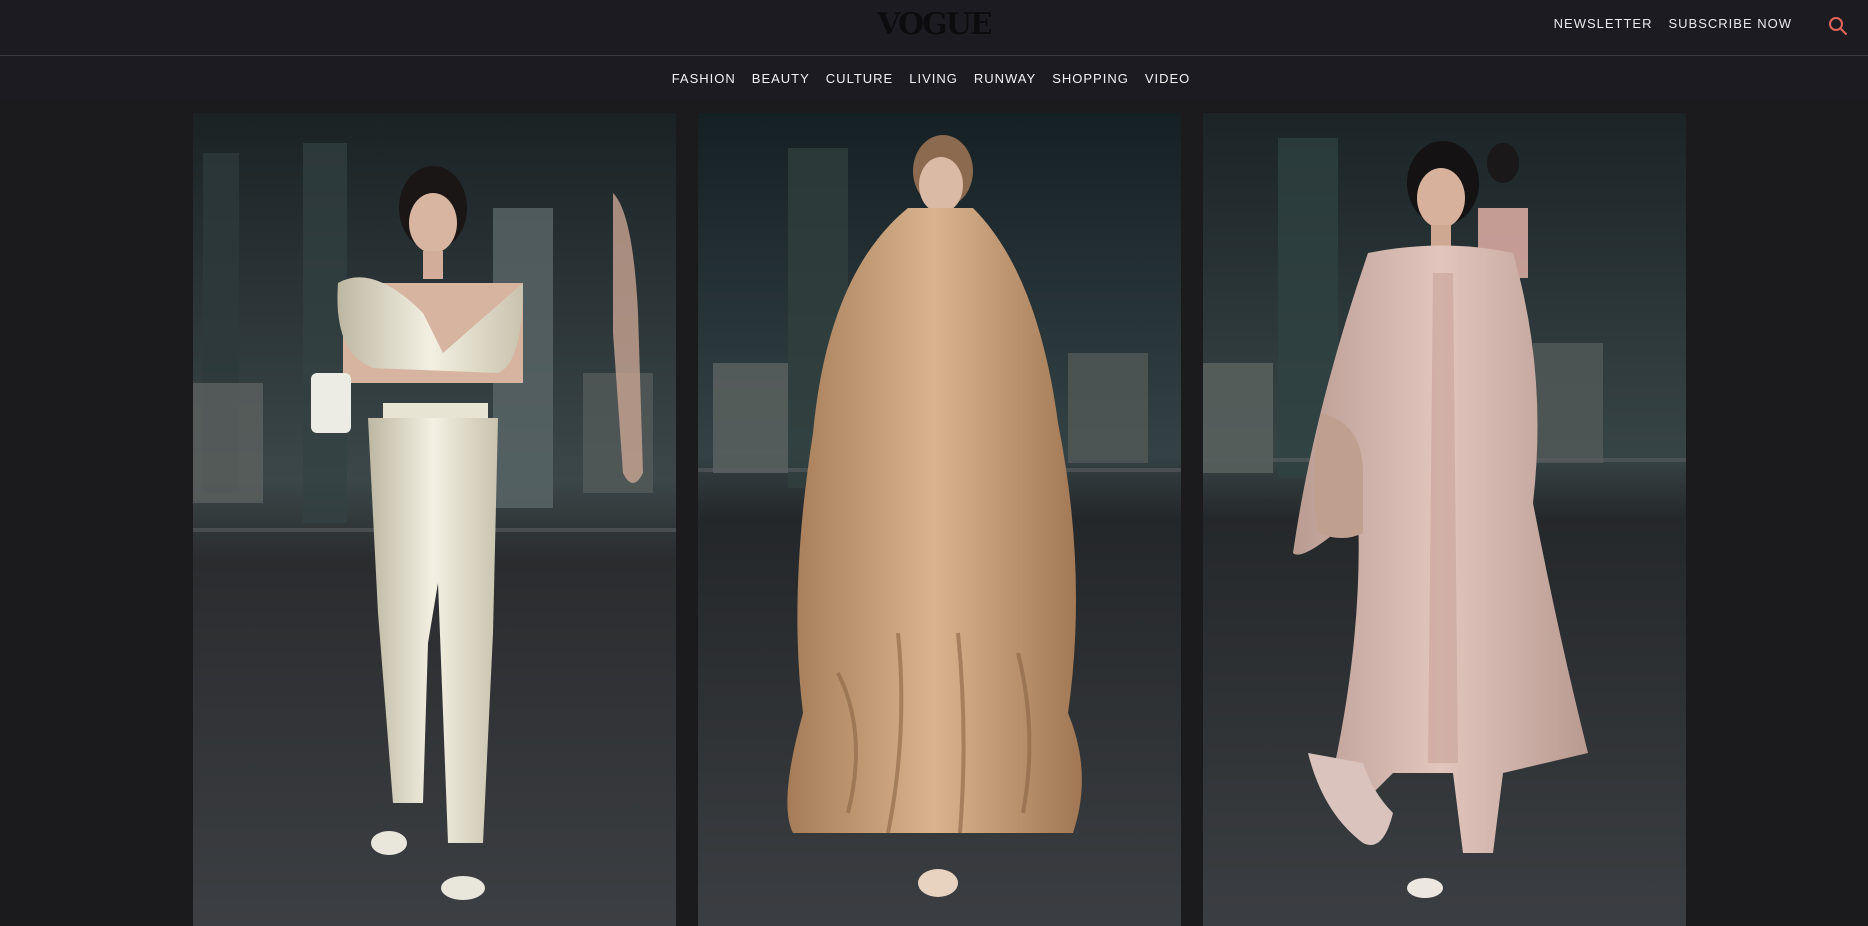  I want to click on nav-item-fashion: FASHION, so click(704, 79).